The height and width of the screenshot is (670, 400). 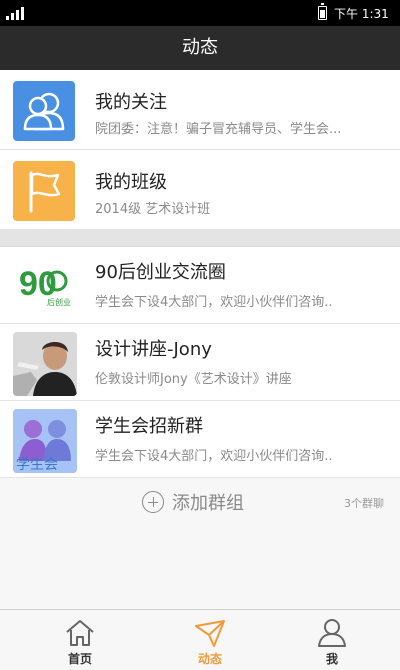 What do you see at coordinates (160, 272) in the screenshot?
I see `item-name: 90后创业交流圈` at bounding box center [160, 272].